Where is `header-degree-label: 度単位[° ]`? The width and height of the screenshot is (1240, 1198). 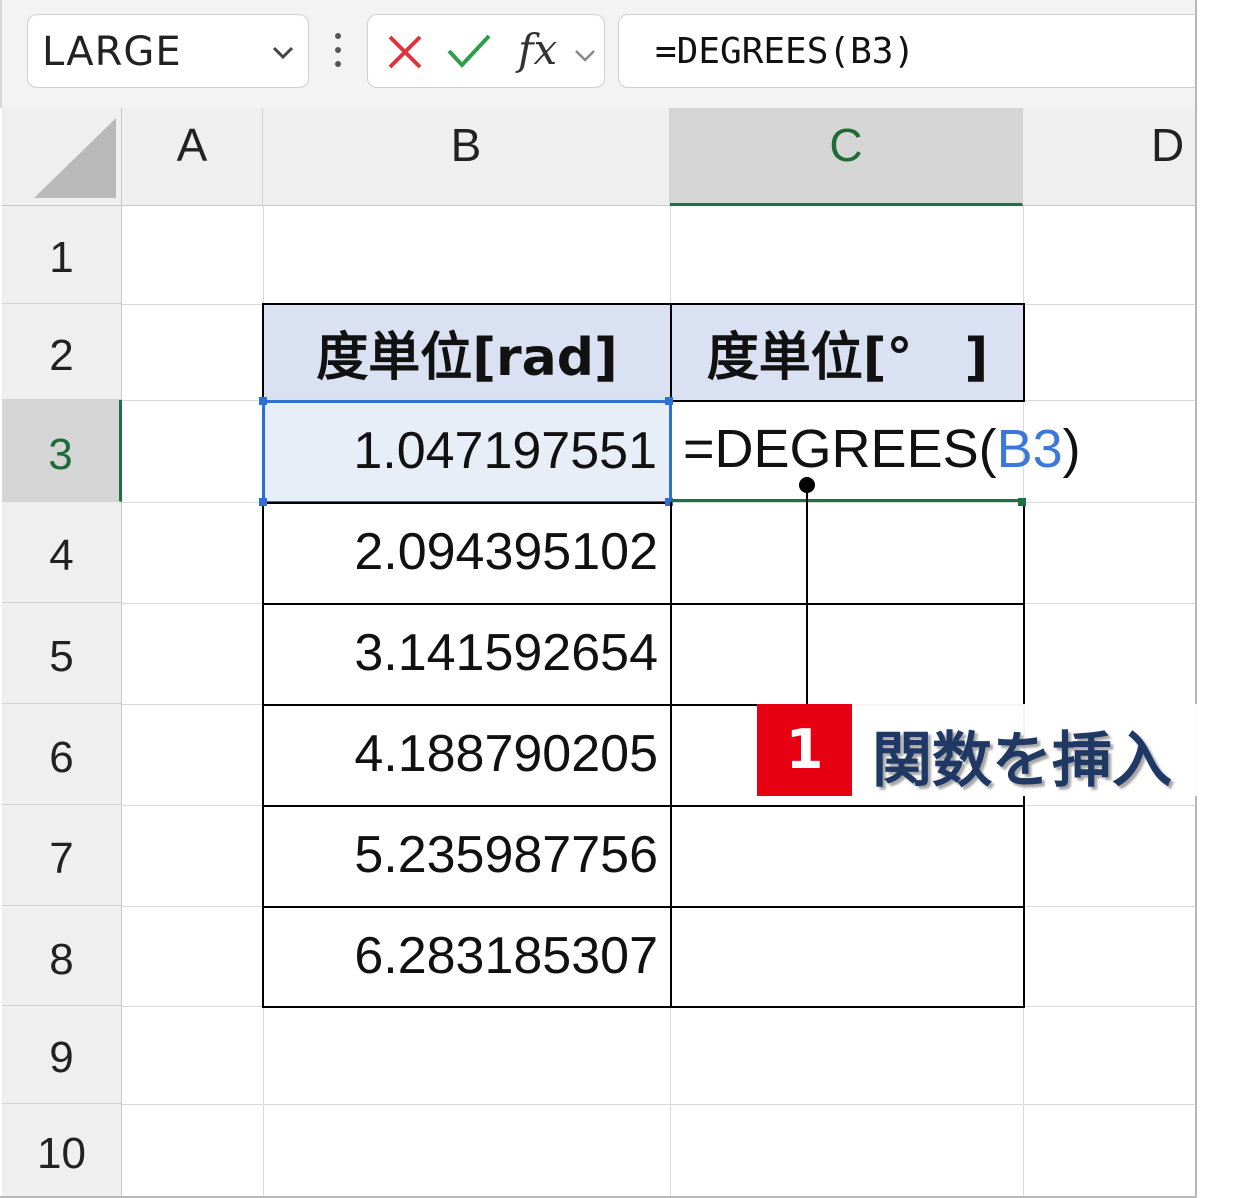
header-degree-label: 度単位[° ] is located at coordinates (847, 358).